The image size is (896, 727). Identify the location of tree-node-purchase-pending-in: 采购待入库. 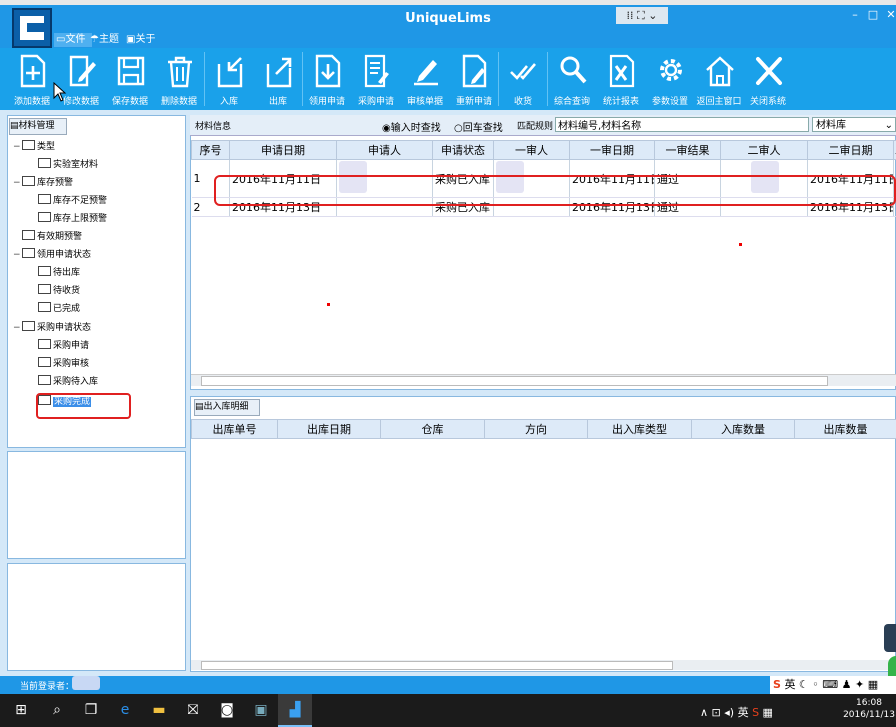
(68, 382).